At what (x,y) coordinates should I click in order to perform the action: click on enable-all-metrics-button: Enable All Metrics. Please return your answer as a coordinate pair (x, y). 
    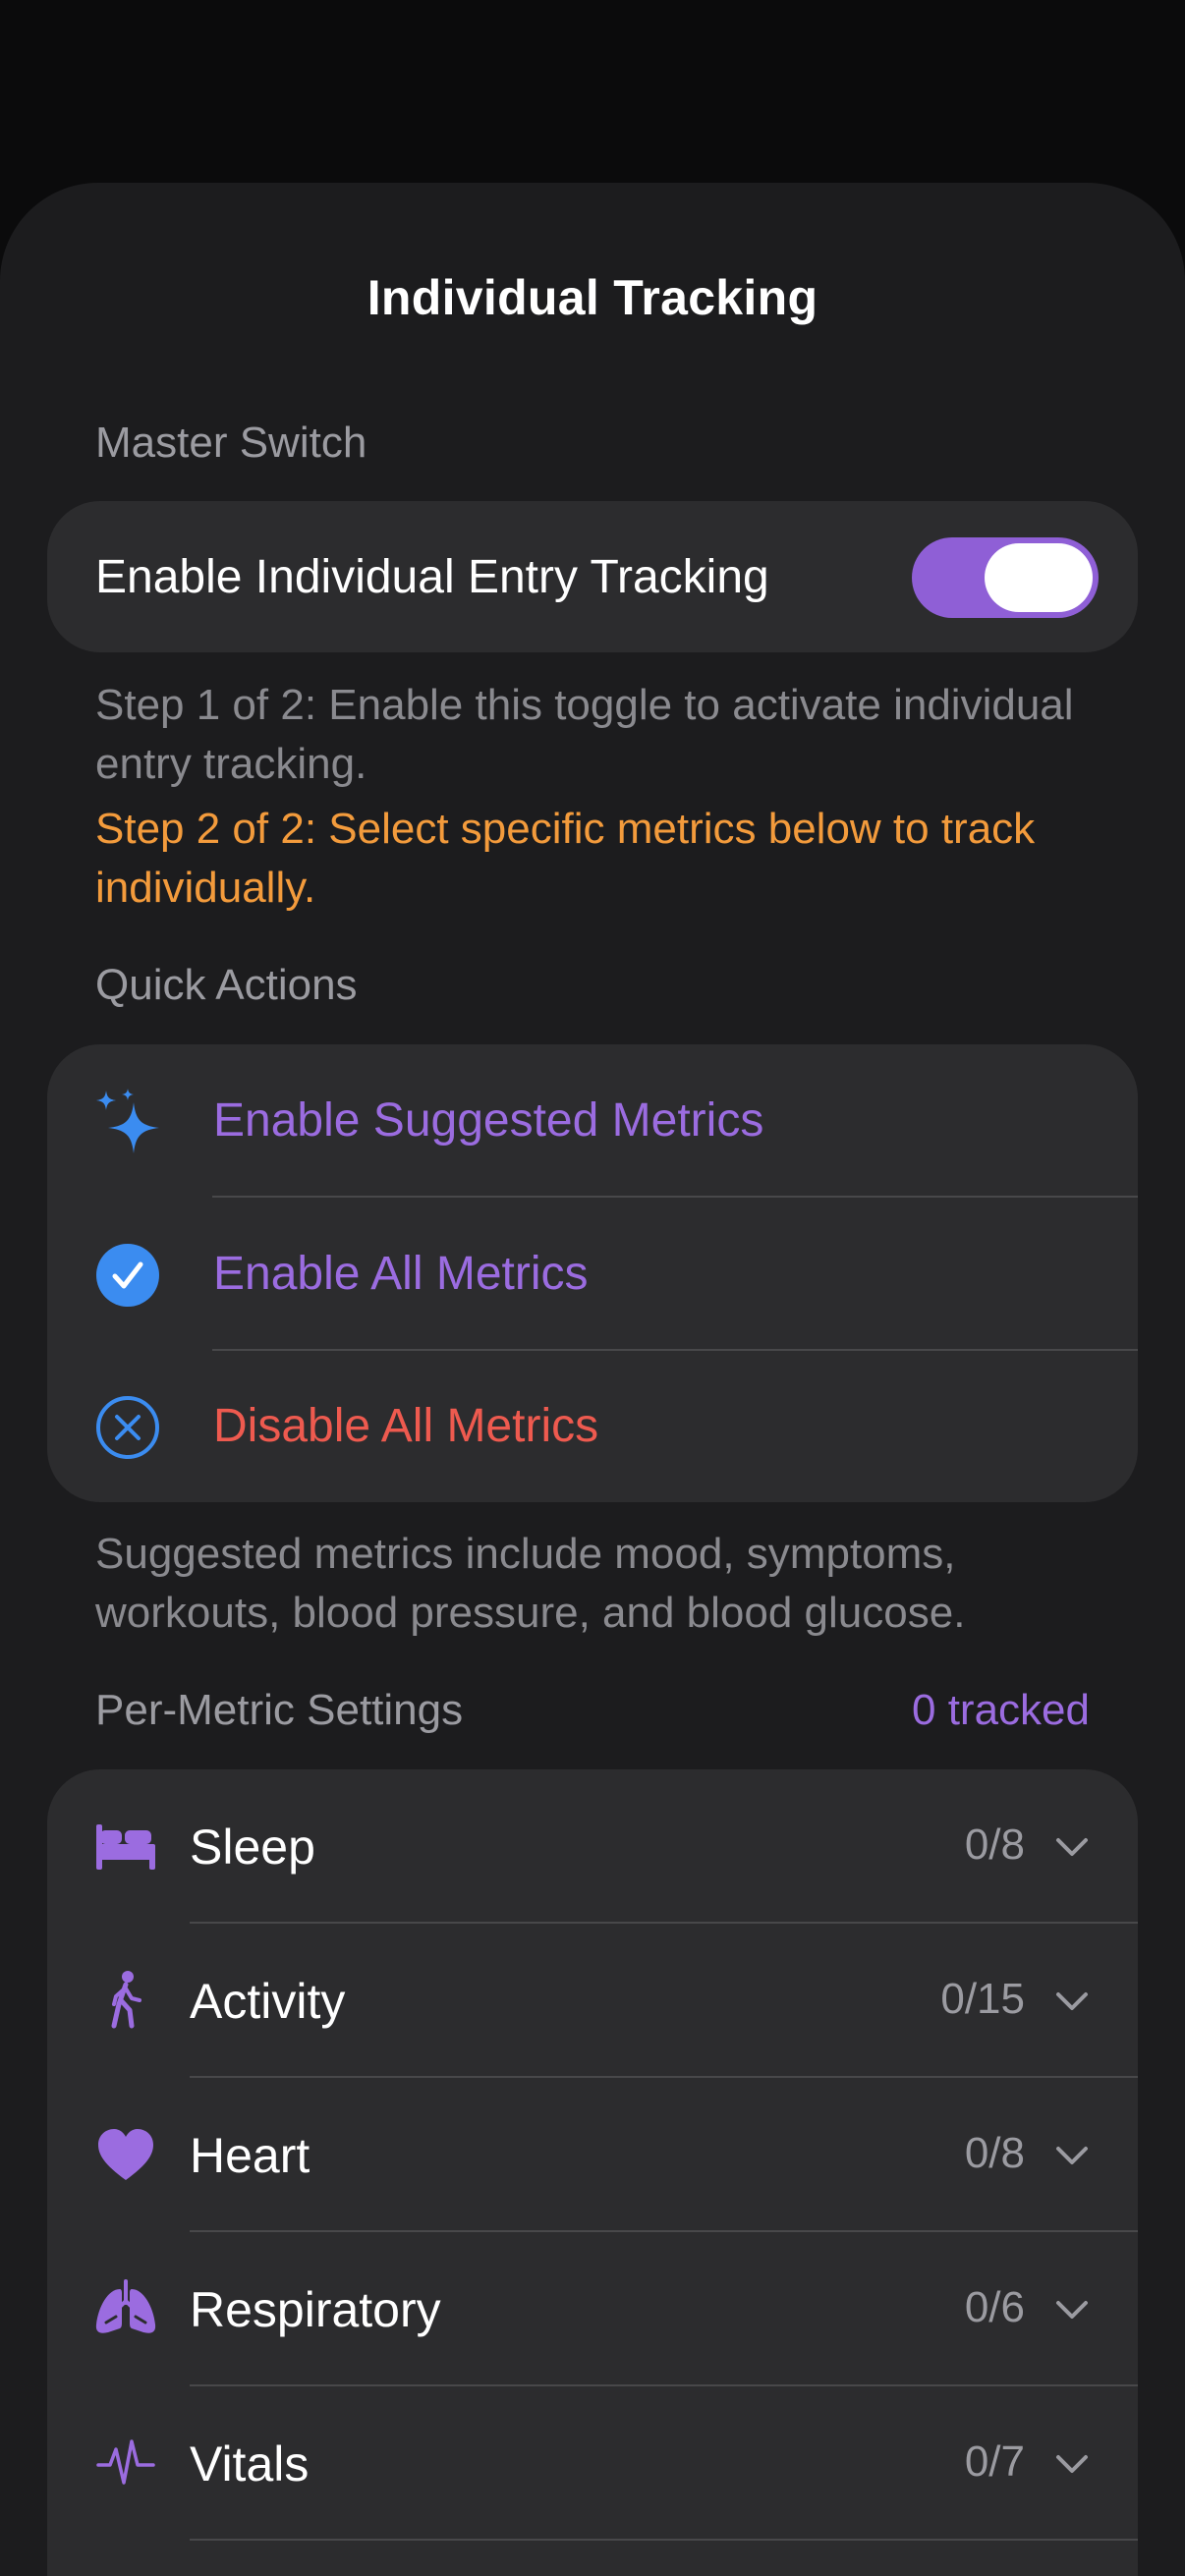
    Looking at the image, I should click on (592, 1274).